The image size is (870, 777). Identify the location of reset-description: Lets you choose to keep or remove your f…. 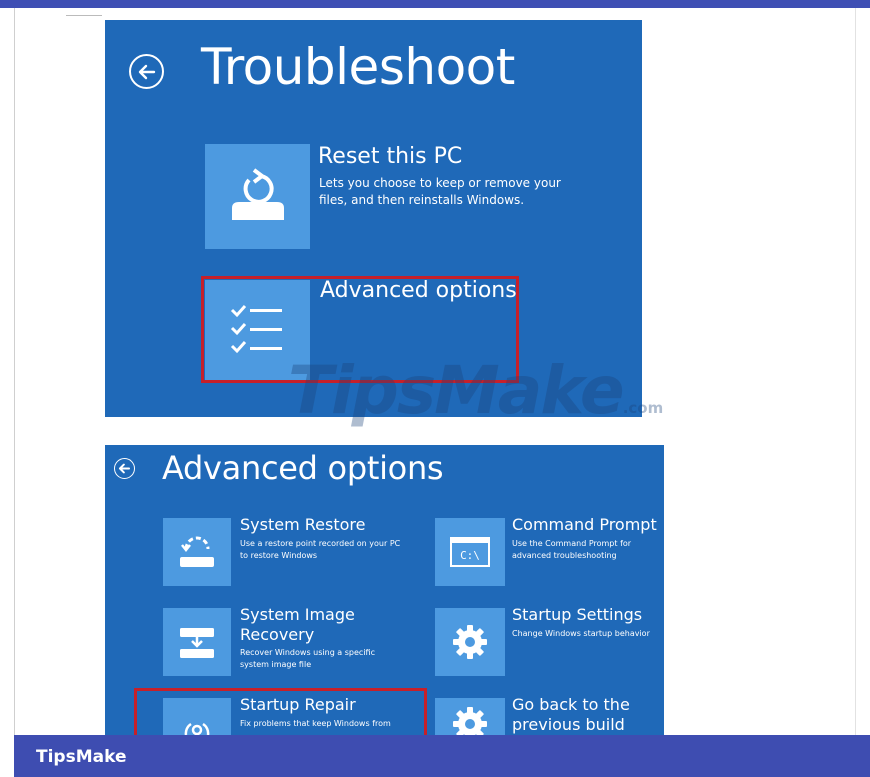
(440, 192).